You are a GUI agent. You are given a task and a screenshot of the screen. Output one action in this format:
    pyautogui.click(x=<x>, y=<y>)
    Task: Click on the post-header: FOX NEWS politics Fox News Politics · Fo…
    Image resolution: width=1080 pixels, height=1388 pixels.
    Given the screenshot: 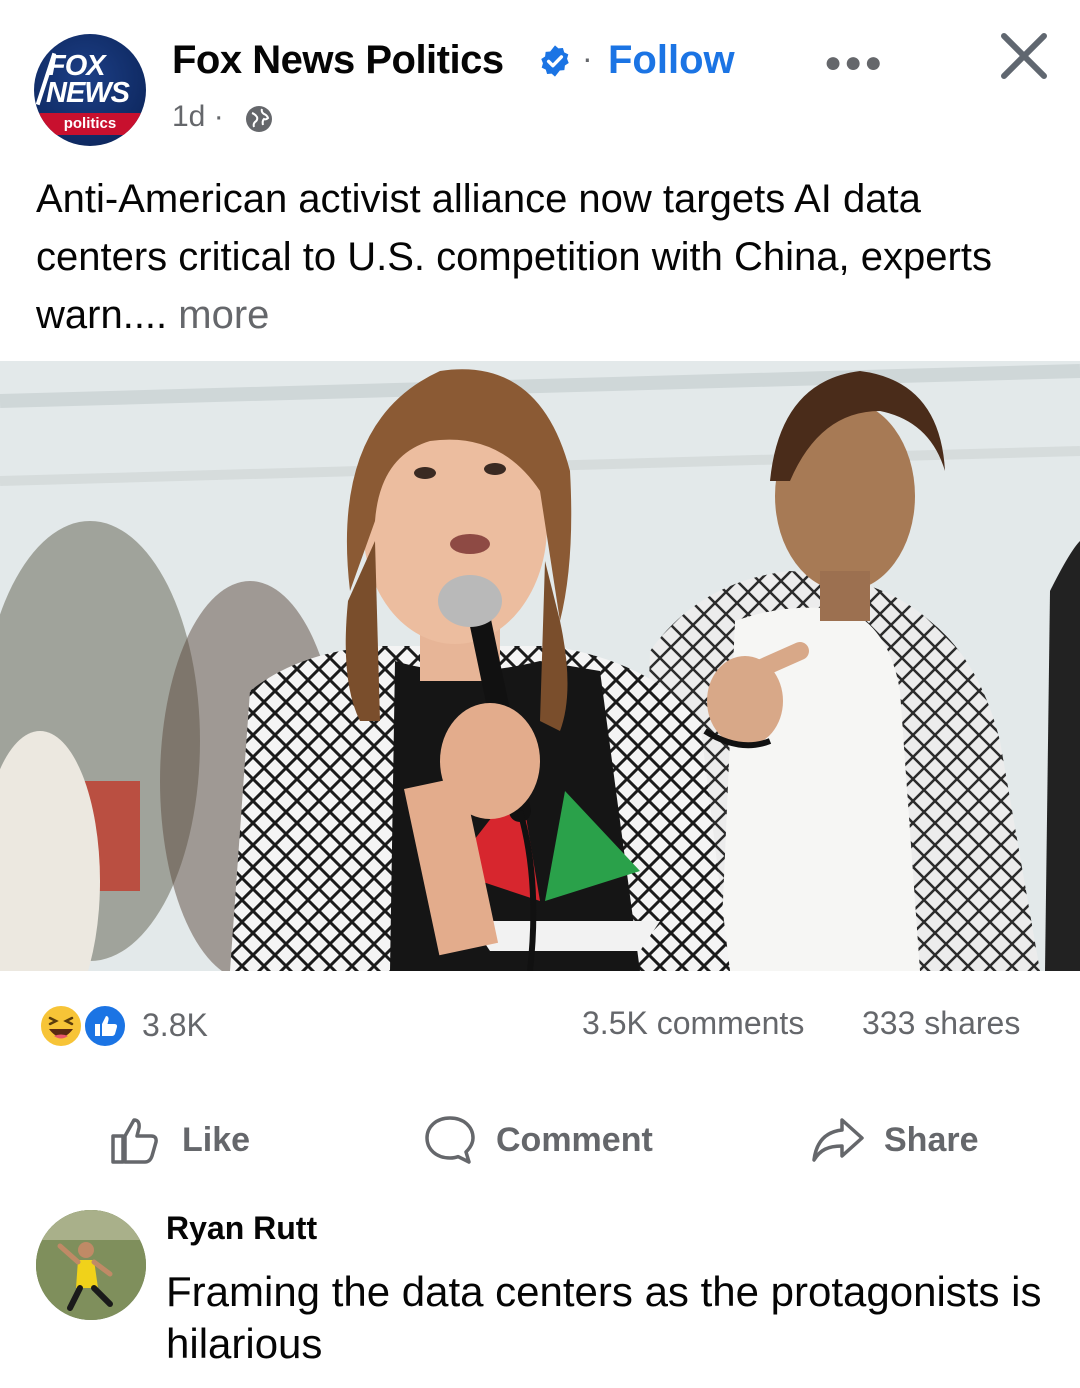 What is the action you would take?
    pyautogui.click(x=540, y=80)
    